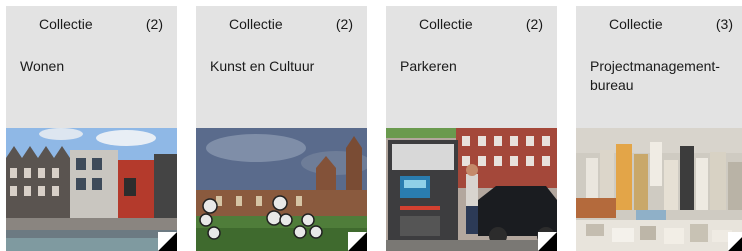 The height and width of the screenshot is (251, 742). Describe the element at coordinates (724, 24) in the screenshot. I see `collection-count: (3)` at that location.